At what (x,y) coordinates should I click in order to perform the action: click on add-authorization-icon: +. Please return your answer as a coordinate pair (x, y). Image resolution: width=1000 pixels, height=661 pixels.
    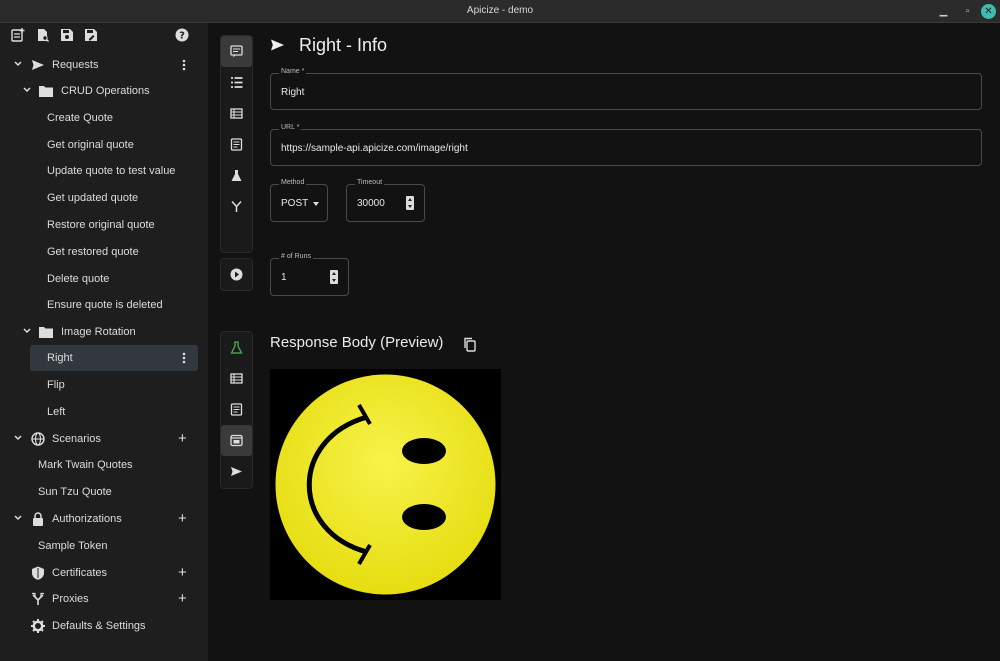
    Looking at the image, I should click on (182, 518).